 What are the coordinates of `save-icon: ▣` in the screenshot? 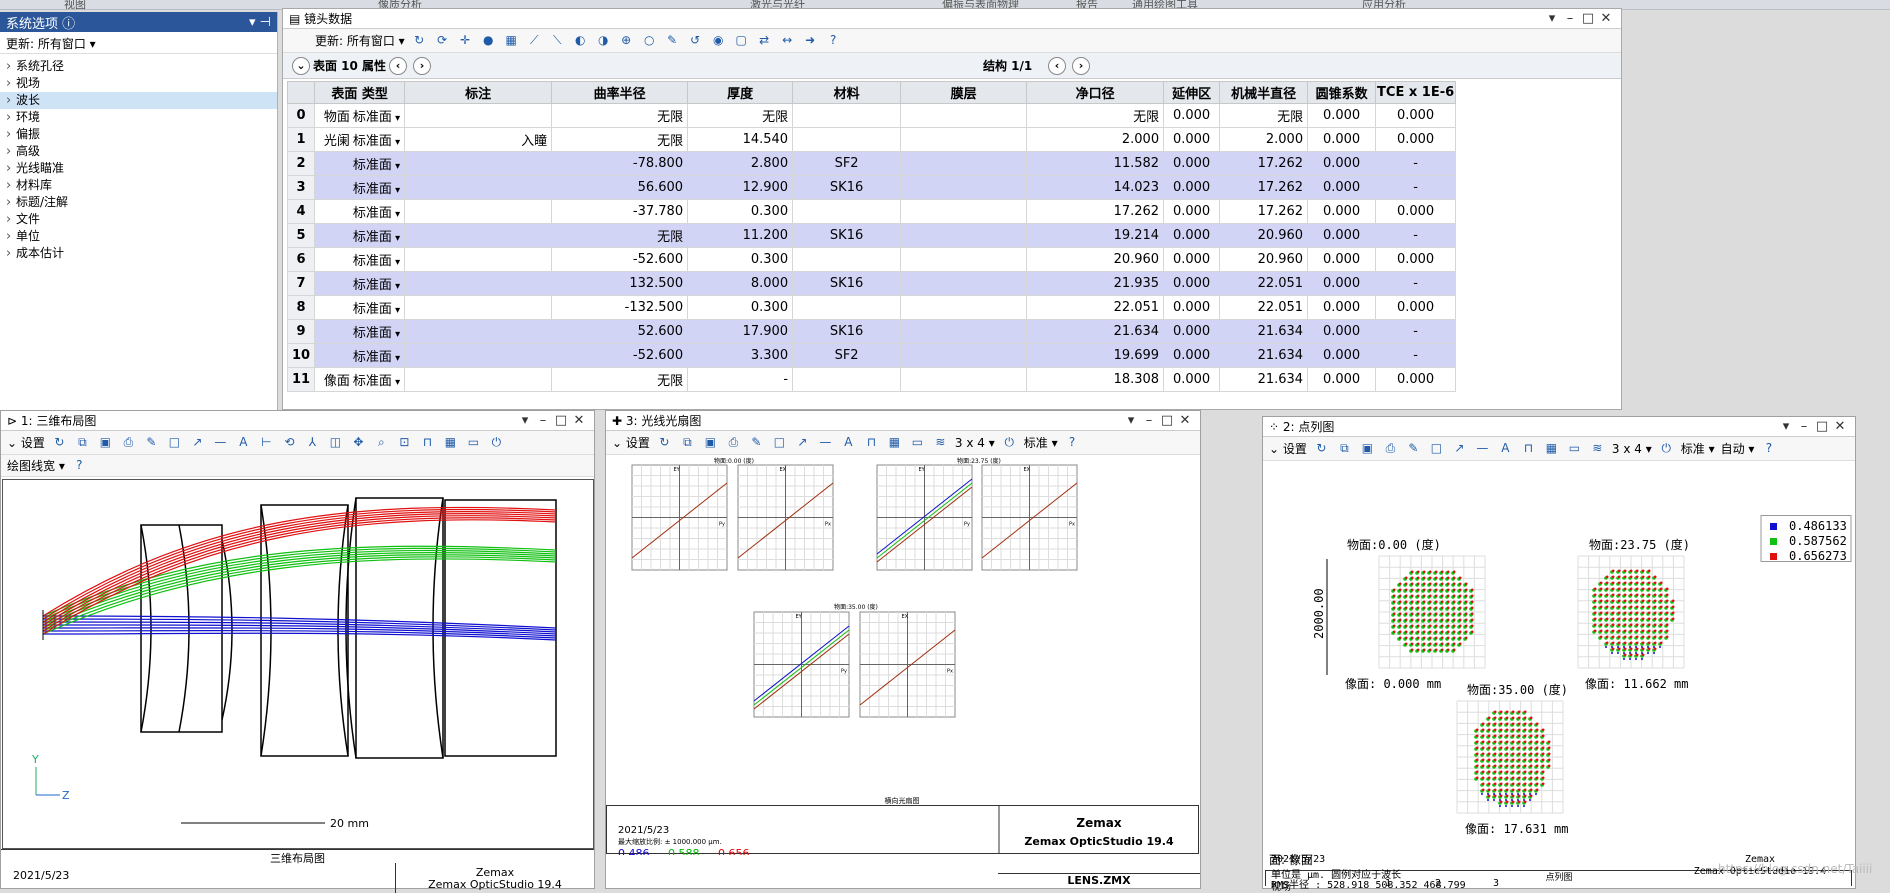 It's located at (1367, 448).